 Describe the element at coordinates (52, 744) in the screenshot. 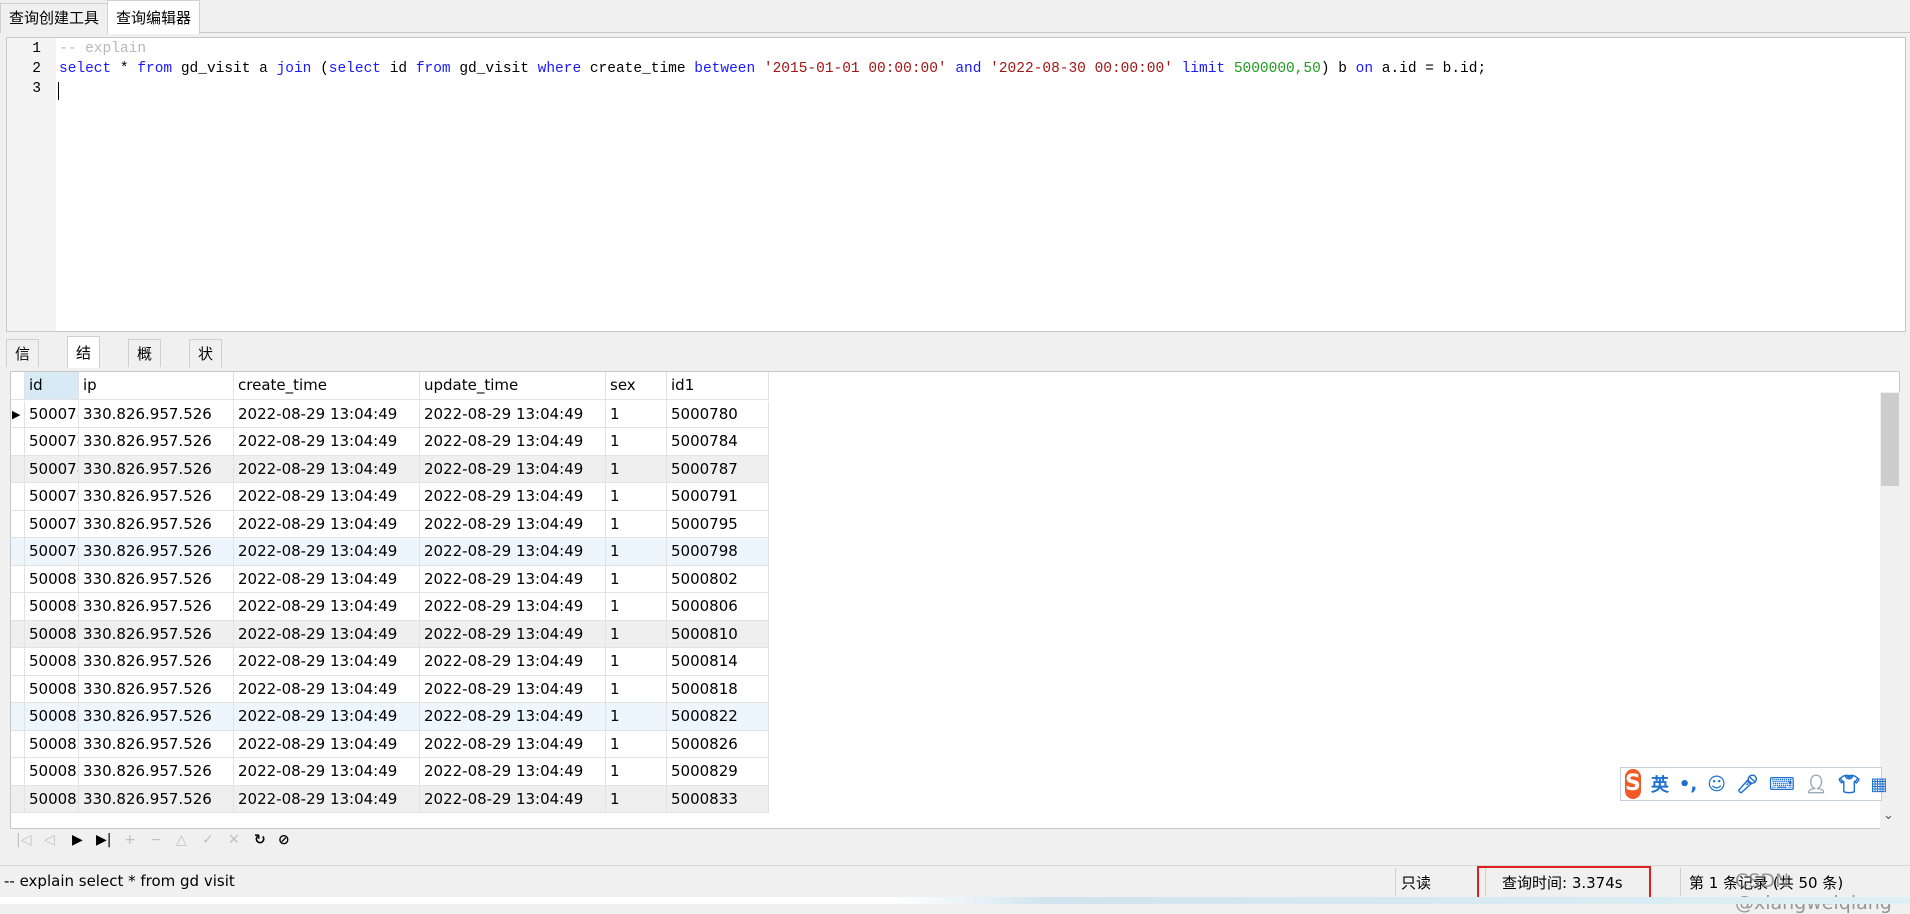

I see `cell-id: 5000826` at that location.